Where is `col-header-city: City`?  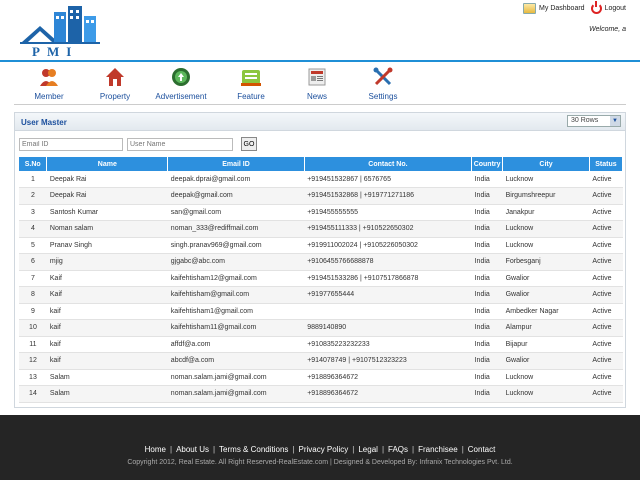
col-header-city: City is located at coordinates (546, 164).